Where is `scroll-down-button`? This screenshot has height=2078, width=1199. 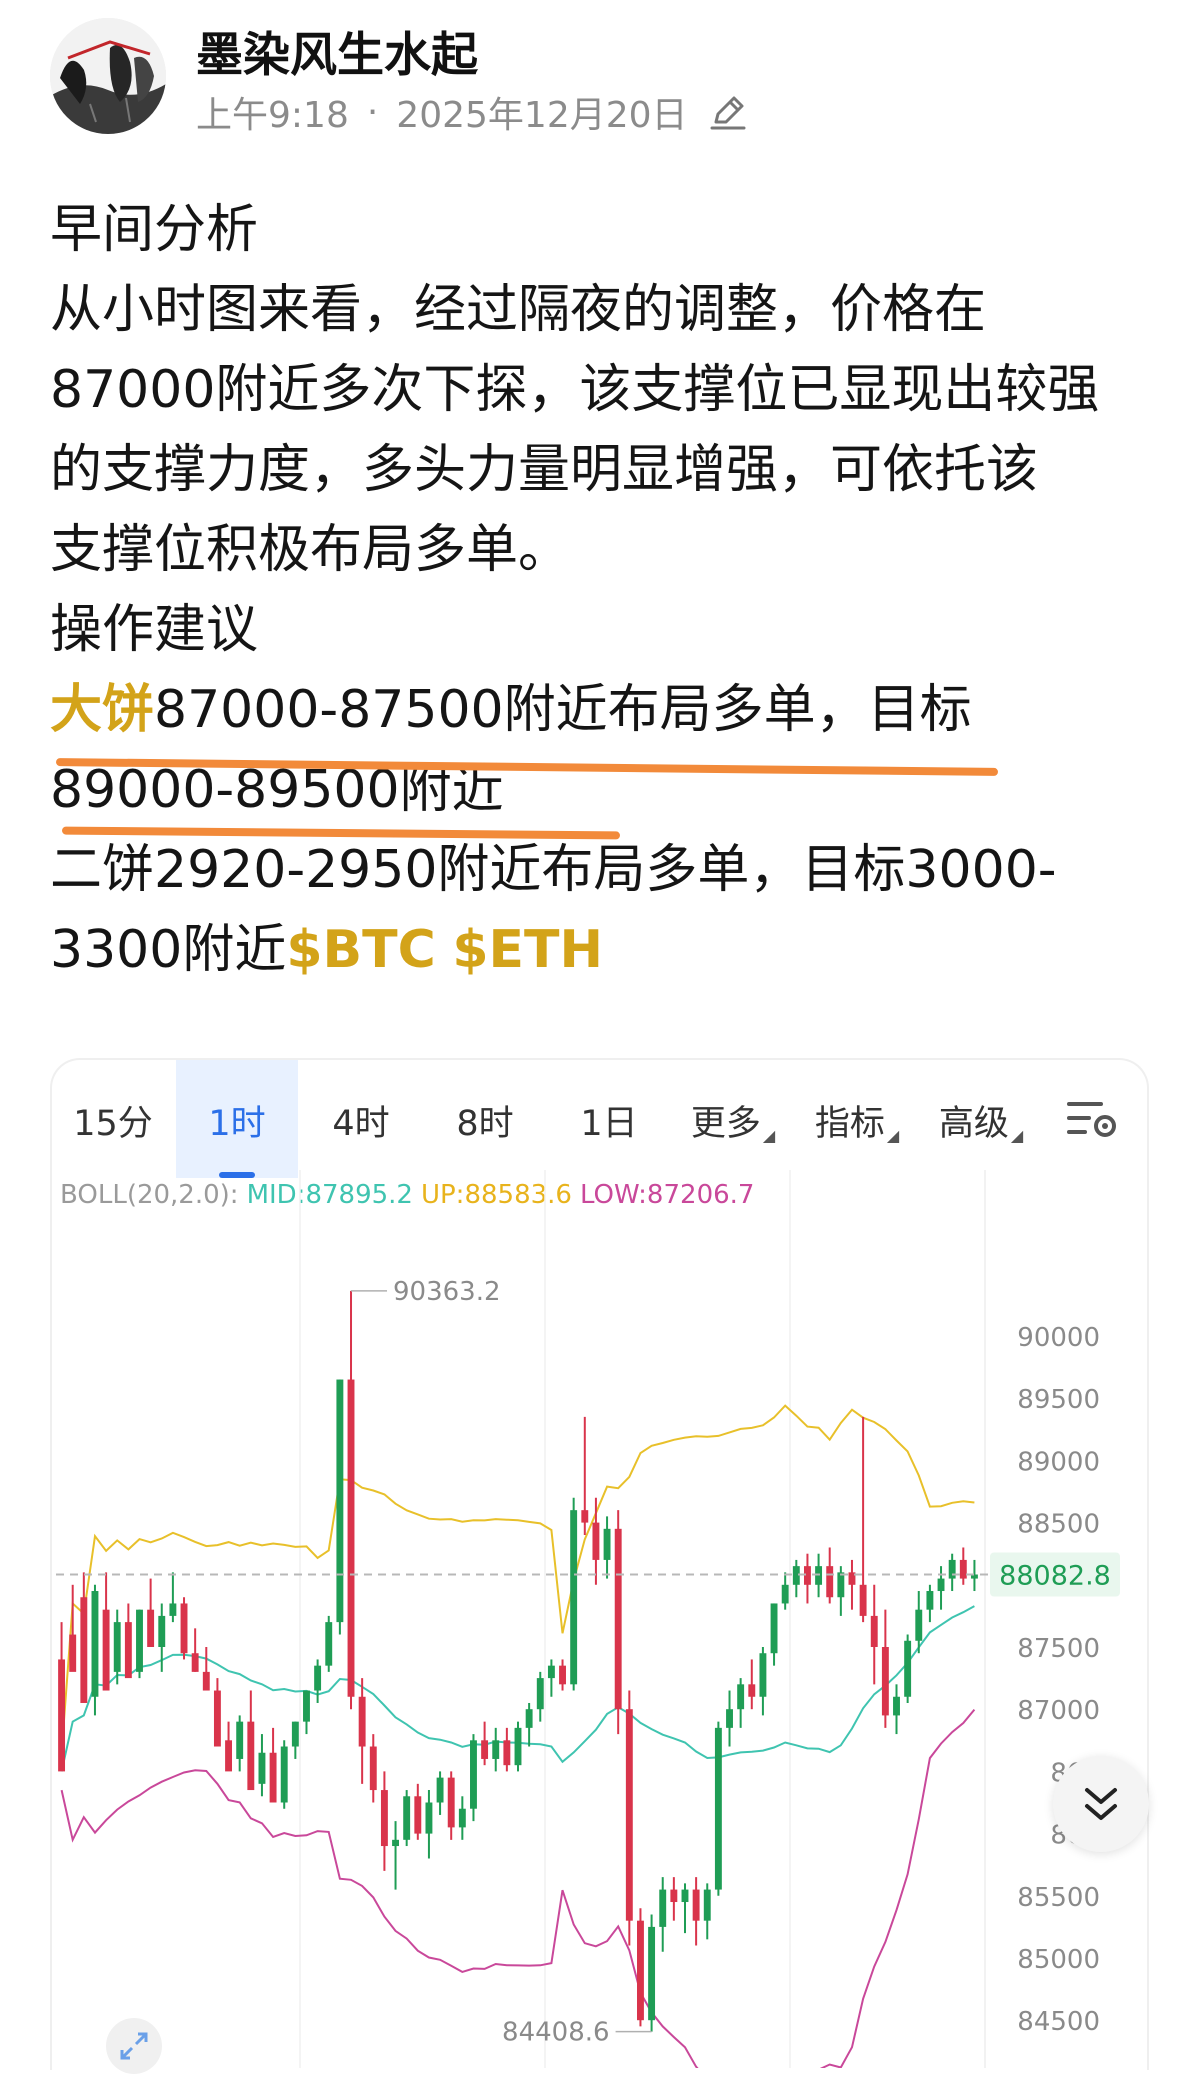
scroll-down-button is located at coordinates (1101, 1804).